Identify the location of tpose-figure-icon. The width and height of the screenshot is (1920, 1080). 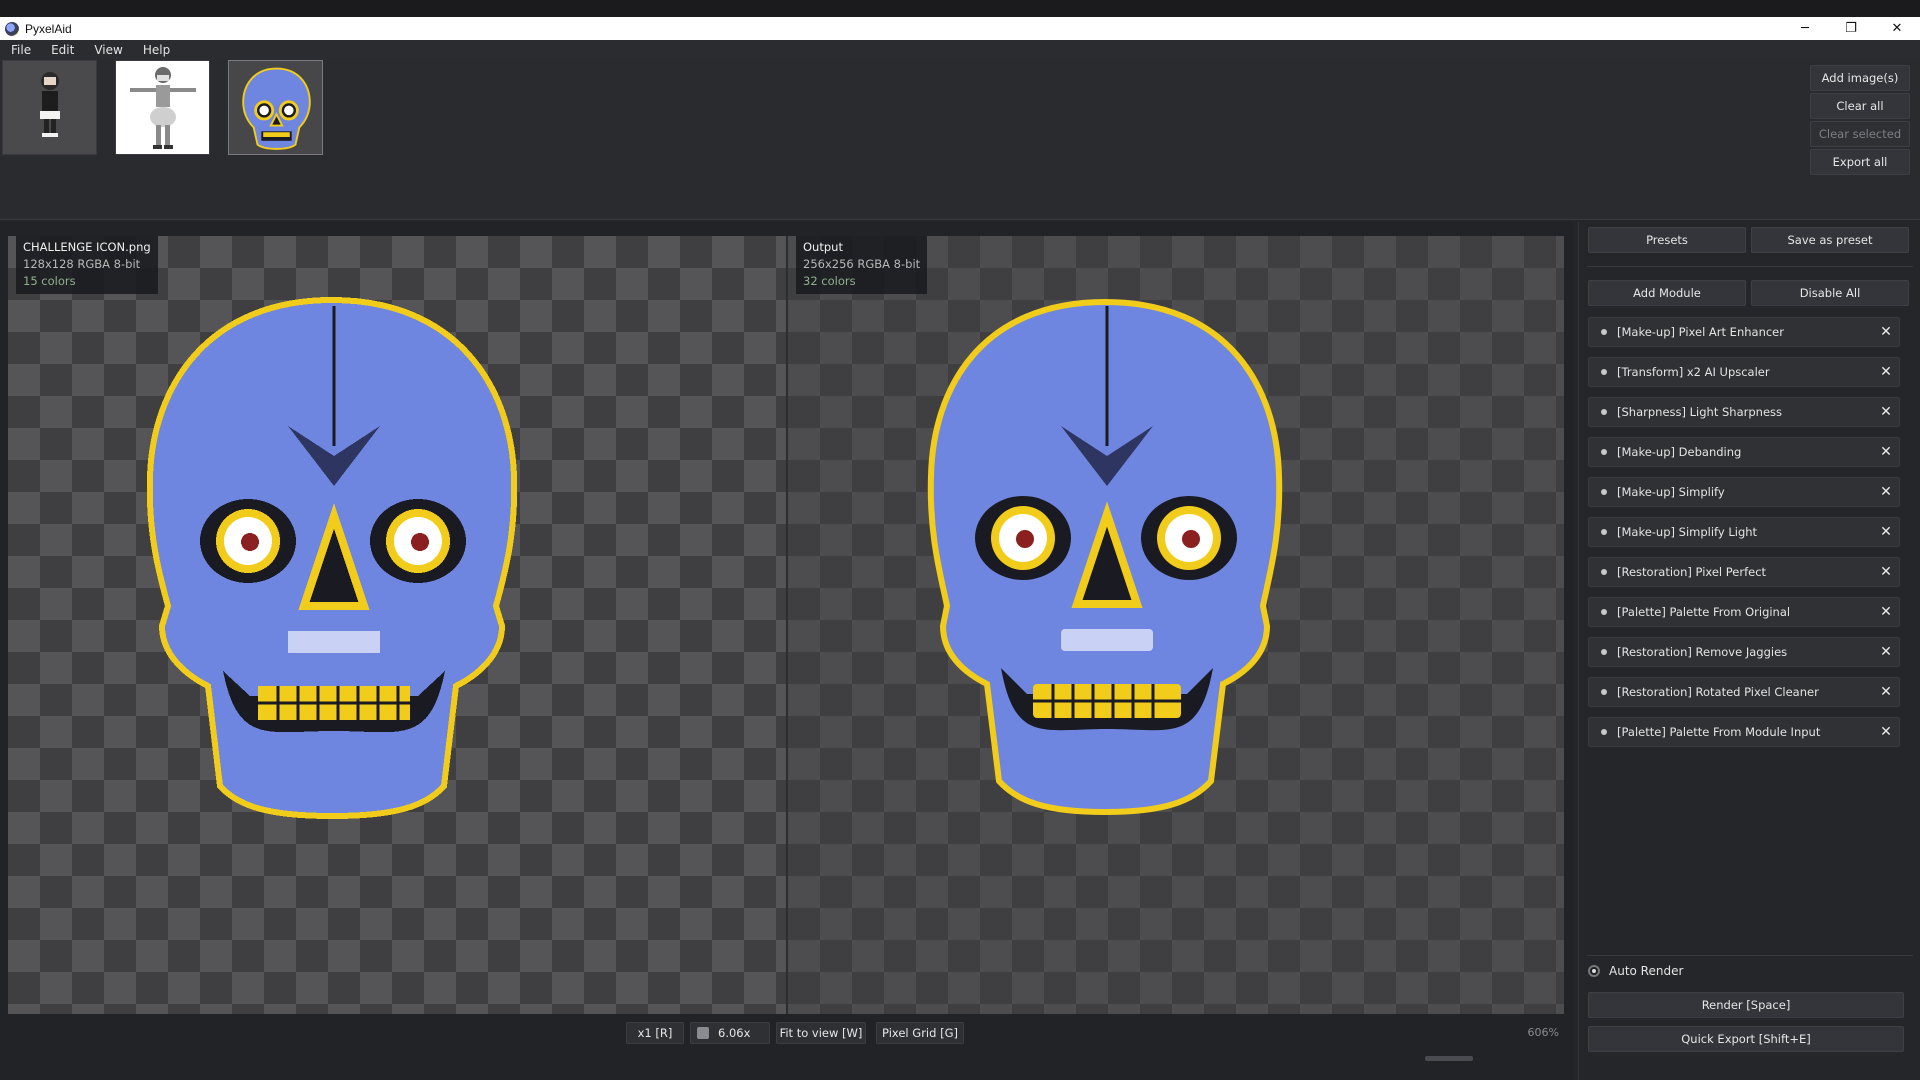
(163, 108).